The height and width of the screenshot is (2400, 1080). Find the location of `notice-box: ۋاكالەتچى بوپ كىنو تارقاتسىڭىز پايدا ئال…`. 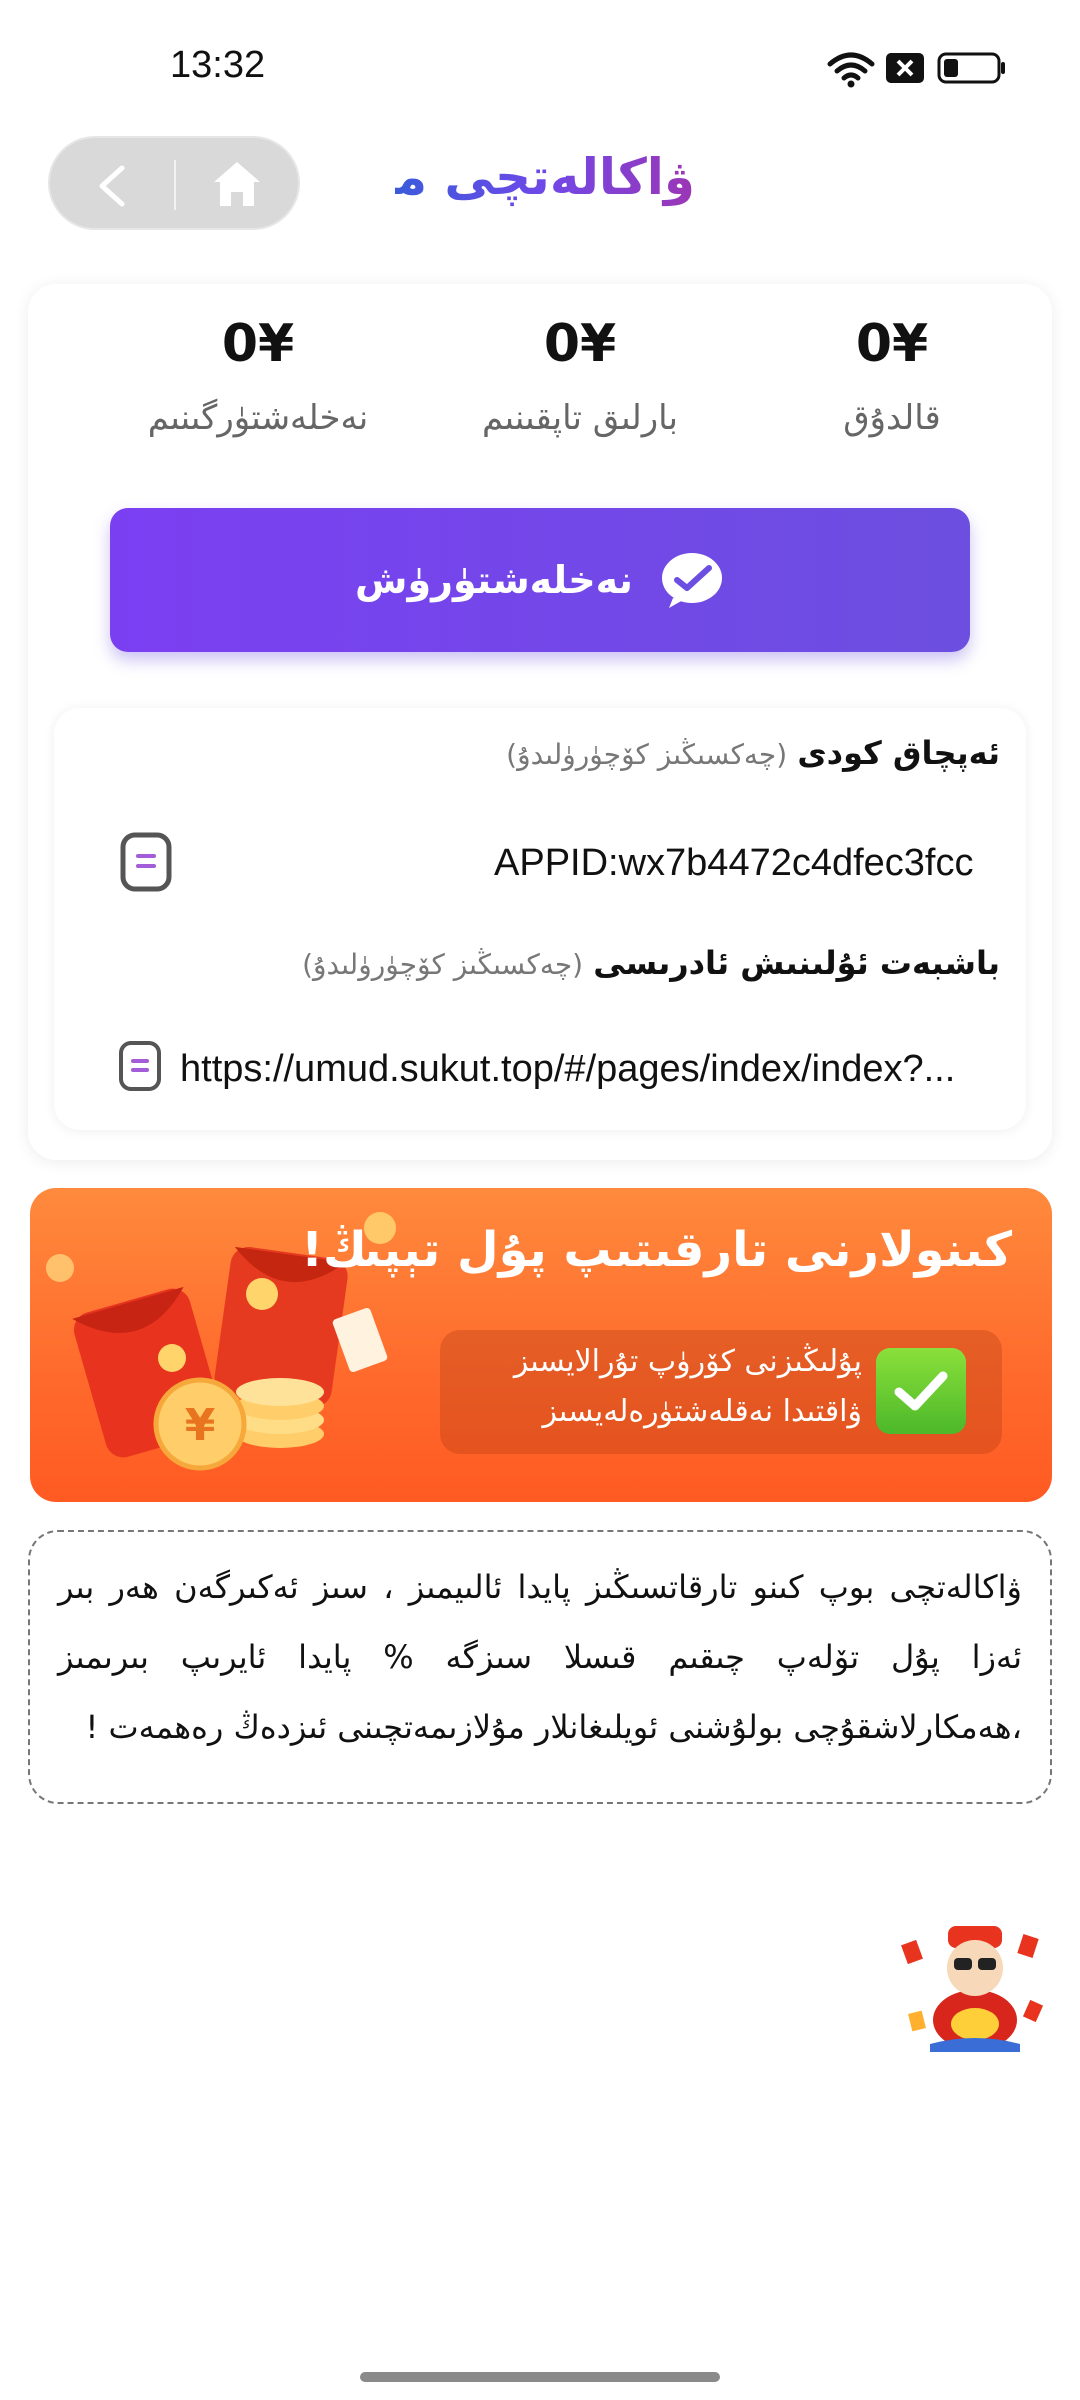

notice-box: ۋاكالەتچى بوپ كىنو تارقاتسىڭىز پايدا ئال… is located at coordinates (540, 1667).